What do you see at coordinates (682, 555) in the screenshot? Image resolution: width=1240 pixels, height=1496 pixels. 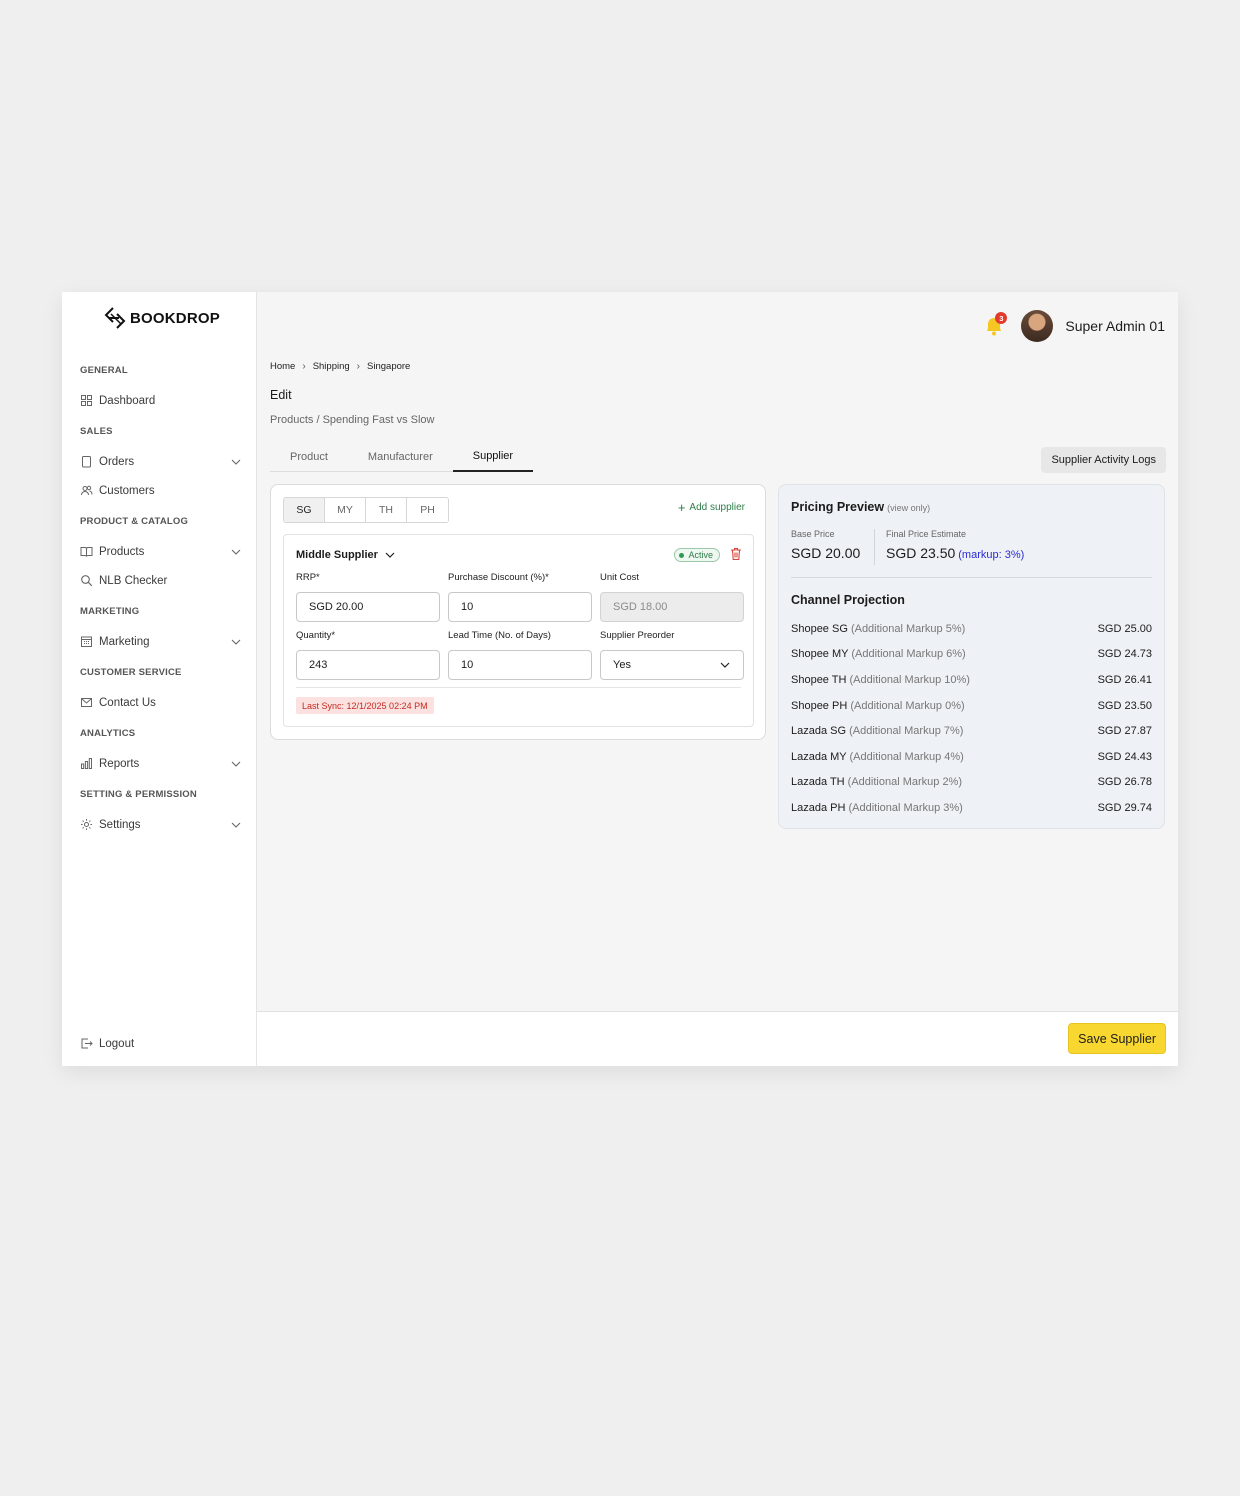 I see `status-dot` at bounding box center [682, 555].